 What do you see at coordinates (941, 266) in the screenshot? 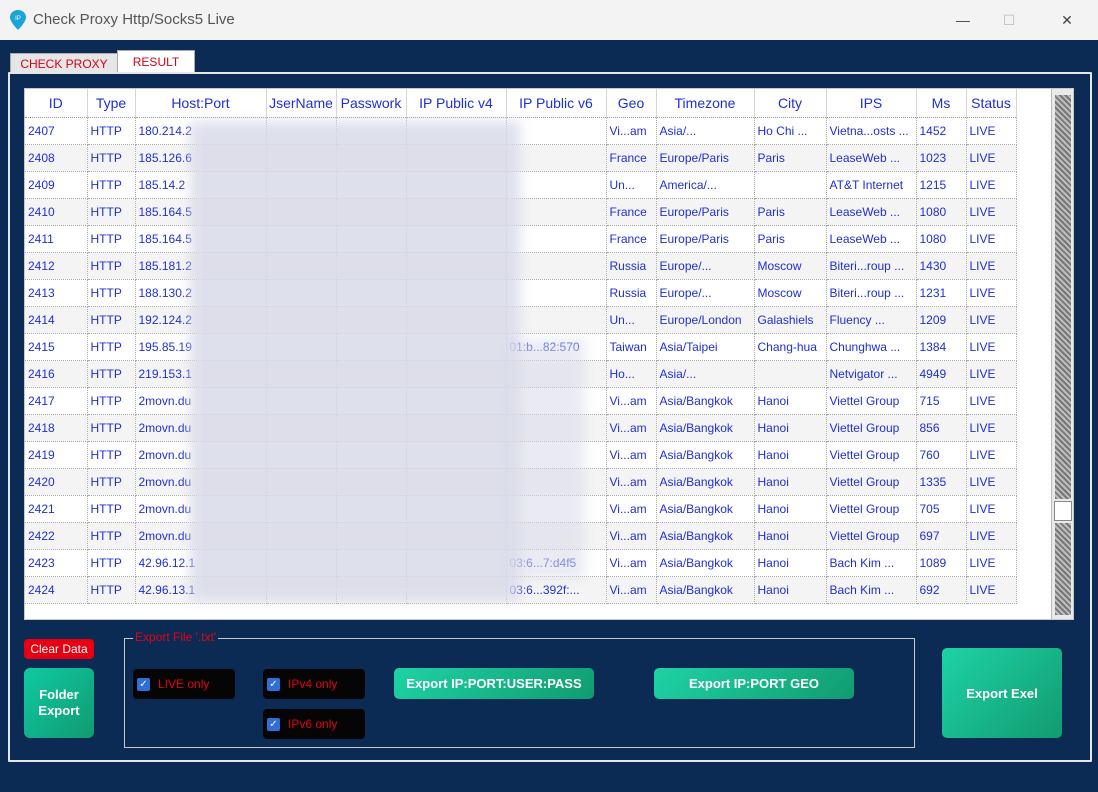
I see `table-cell: 1430` at bounding box center [941, 266].